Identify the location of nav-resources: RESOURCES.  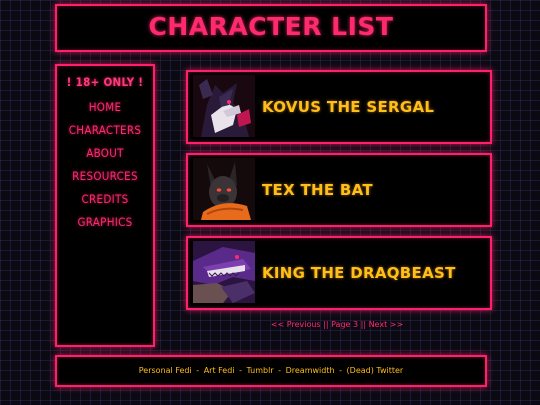
(105, 176).